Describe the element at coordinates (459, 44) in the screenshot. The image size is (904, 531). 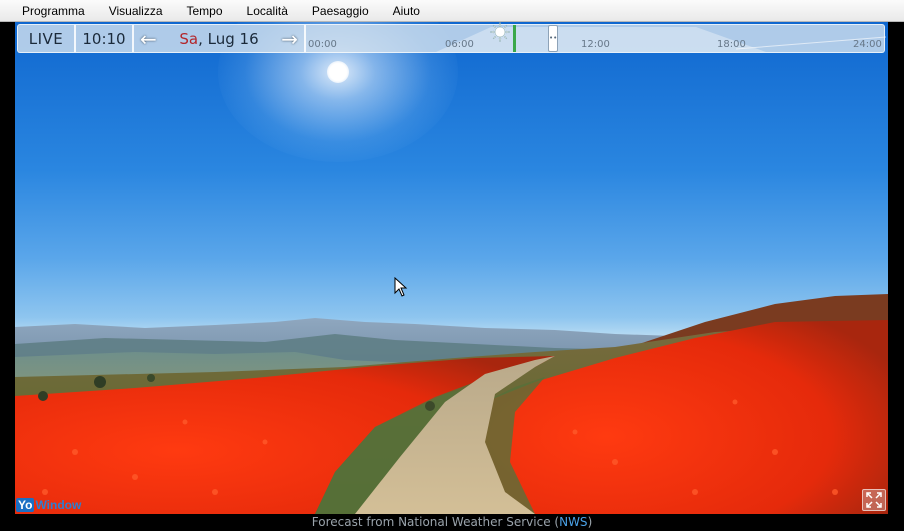
I see `tick-label: 06:00` at that location.